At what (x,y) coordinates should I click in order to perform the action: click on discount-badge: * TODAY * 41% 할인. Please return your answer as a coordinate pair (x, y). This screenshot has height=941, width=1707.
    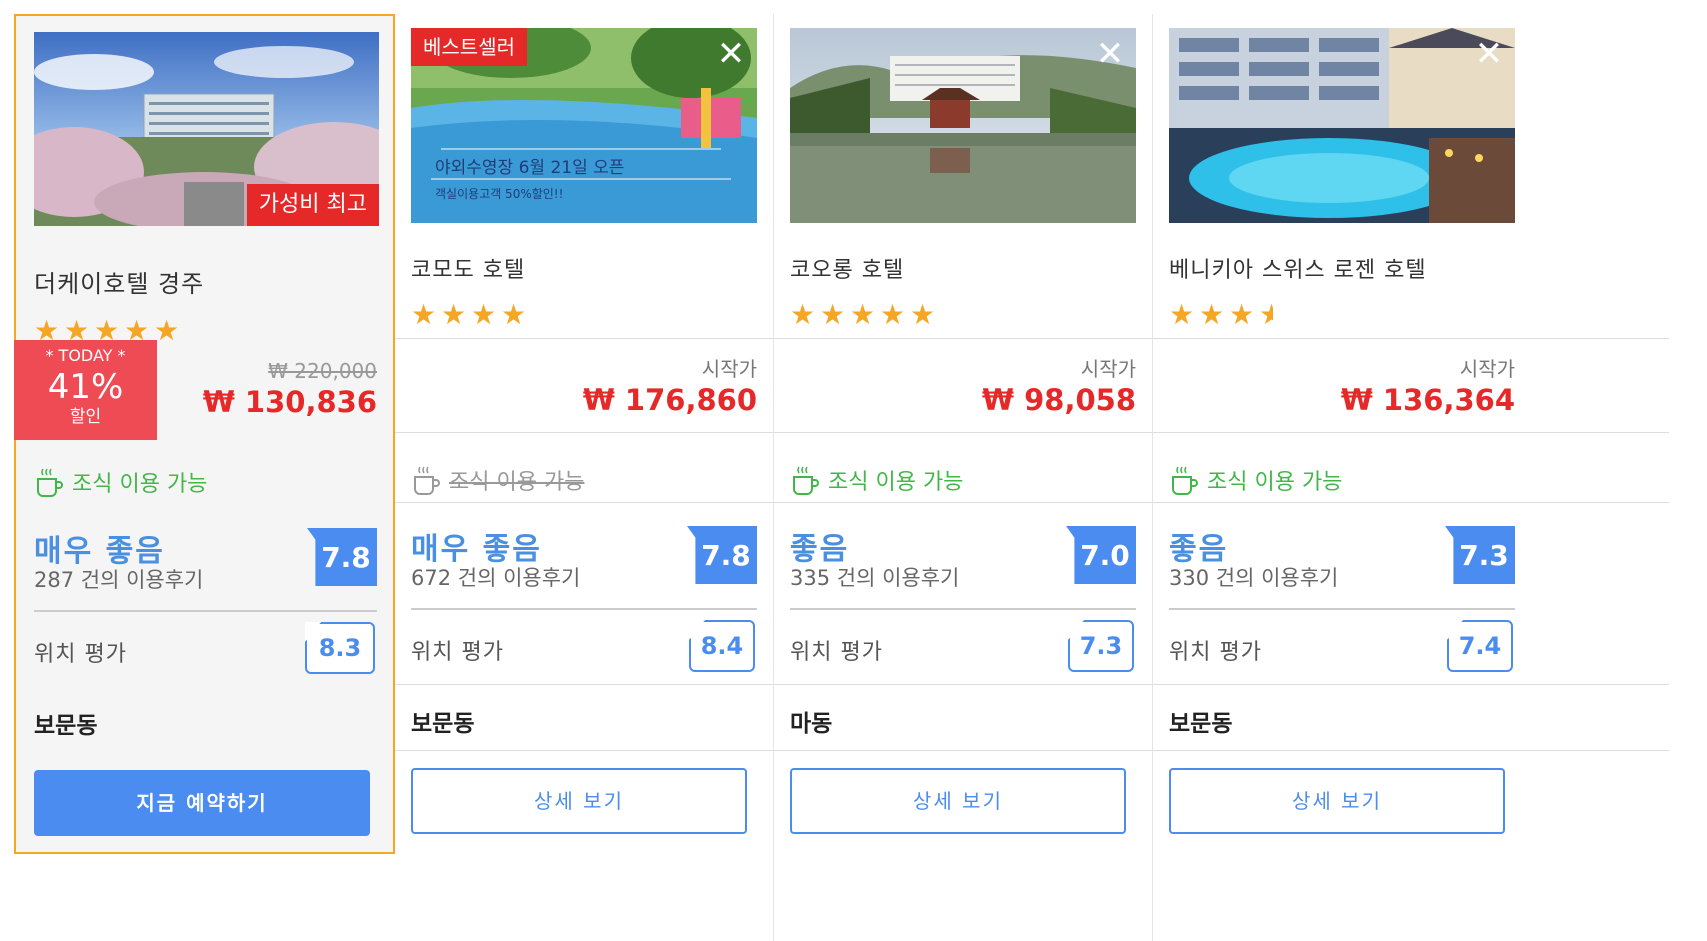
    Looking at the image, I should click on (85, 390).